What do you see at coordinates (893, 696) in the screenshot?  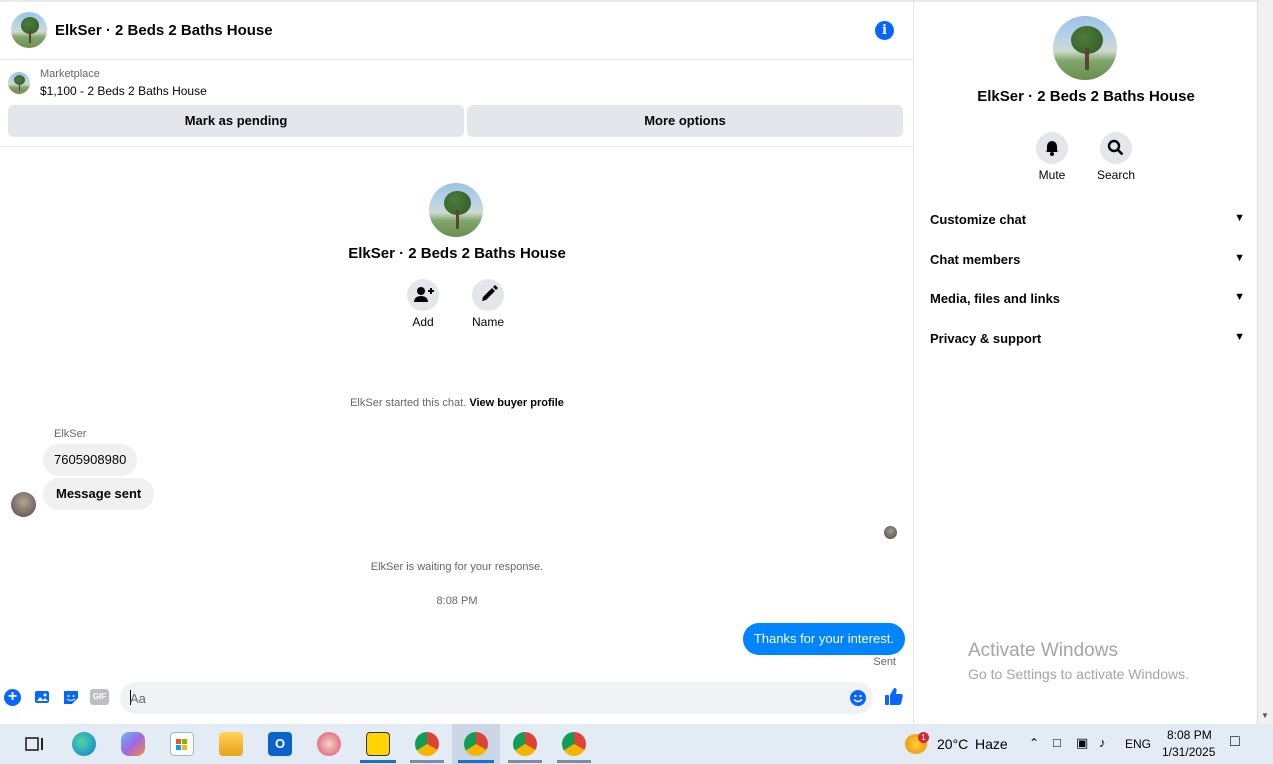 I see `thumbs-up-icon` at bounding box center [893, 696].